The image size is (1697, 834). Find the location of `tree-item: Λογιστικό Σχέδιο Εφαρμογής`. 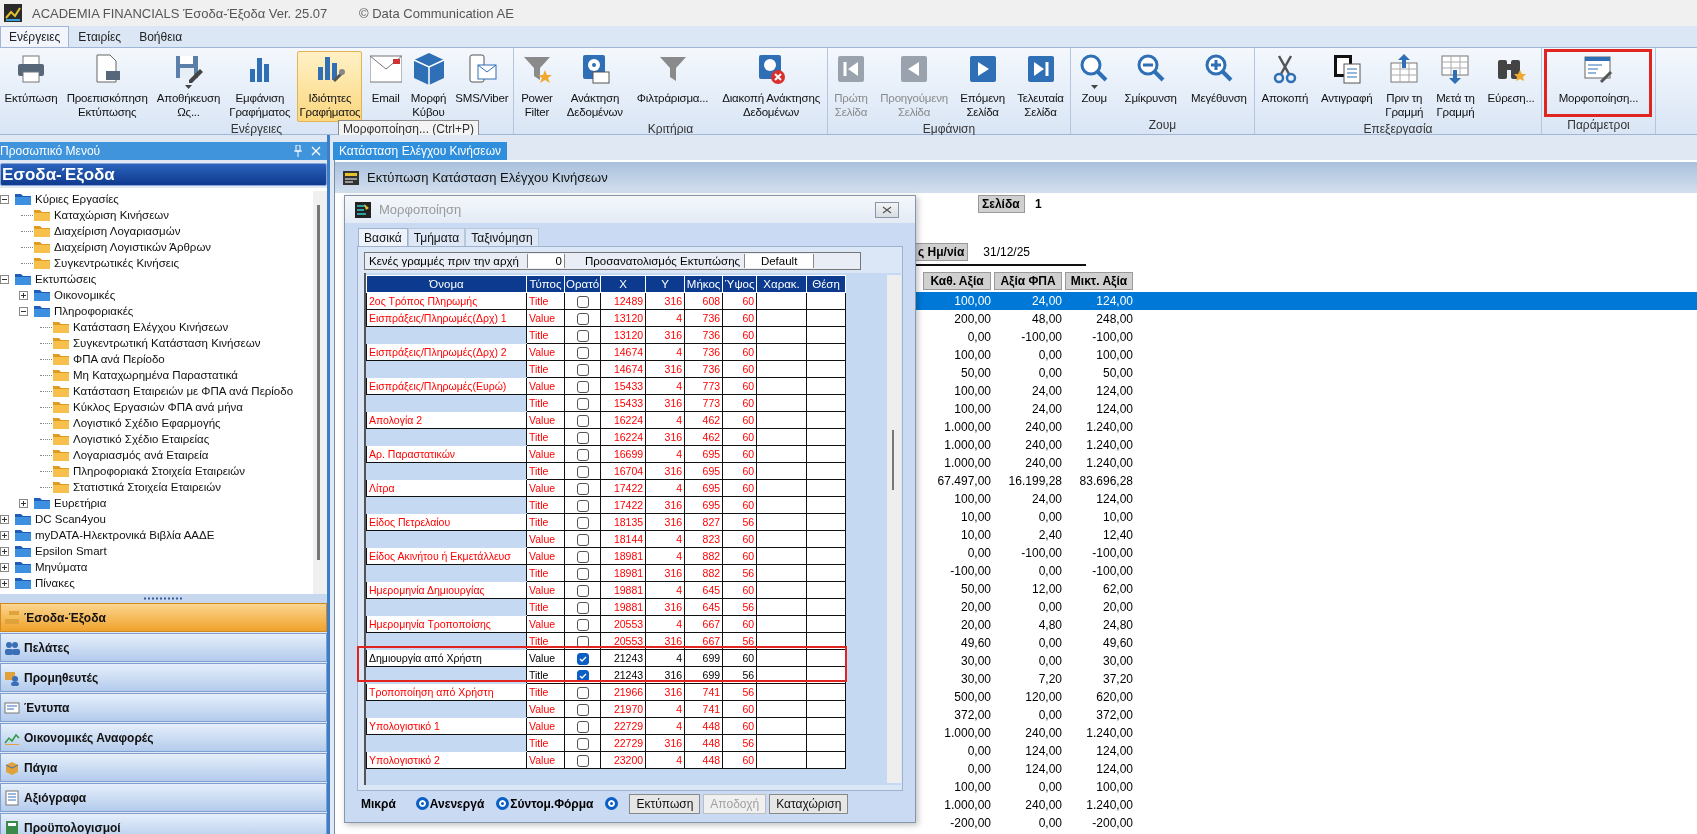

tree-item: Λογιστικό Σχέδιο Εφαρμογής is located at coordinates (147, 423).